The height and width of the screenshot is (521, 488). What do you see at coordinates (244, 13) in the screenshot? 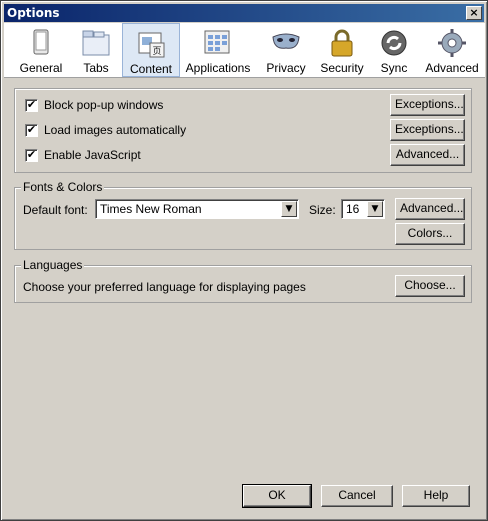
I see `title-bar: Options ×` at bounding box center [244, 13].